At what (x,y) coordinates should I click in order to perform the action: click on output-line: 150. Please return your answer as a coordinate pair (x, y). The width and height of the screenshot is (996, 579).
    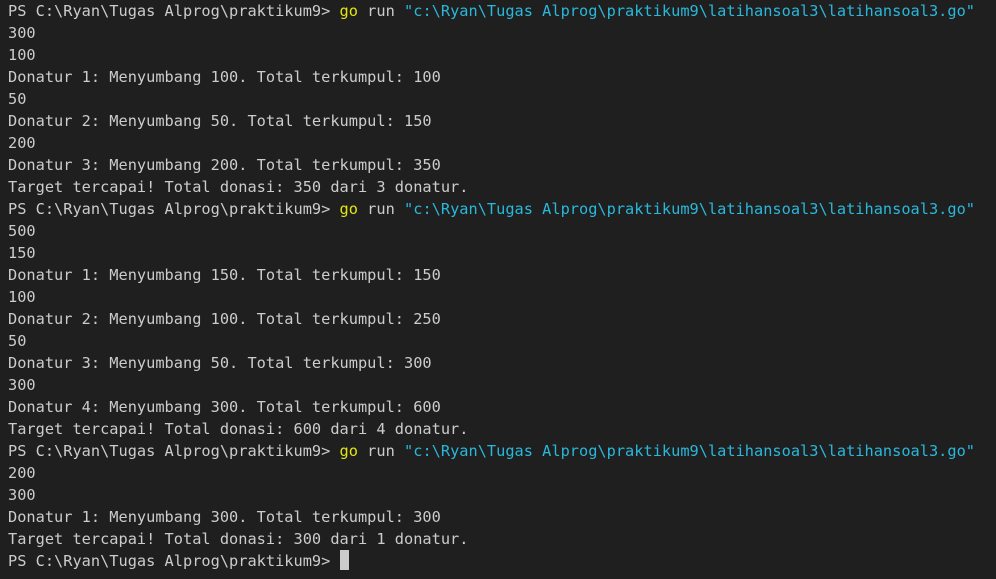
    Looking at the image, I should click on (22, 253).